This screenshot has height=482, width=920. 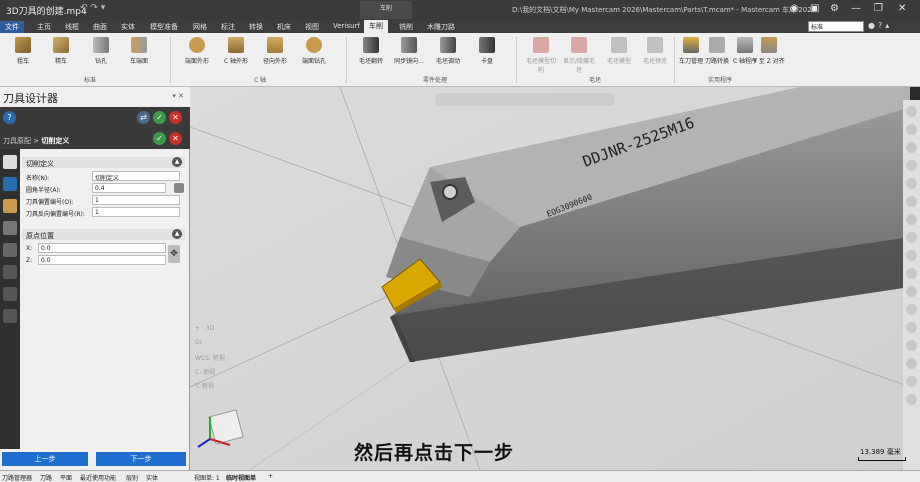 I want to click on offset-number-input: 1, so click(x=136, y=200).